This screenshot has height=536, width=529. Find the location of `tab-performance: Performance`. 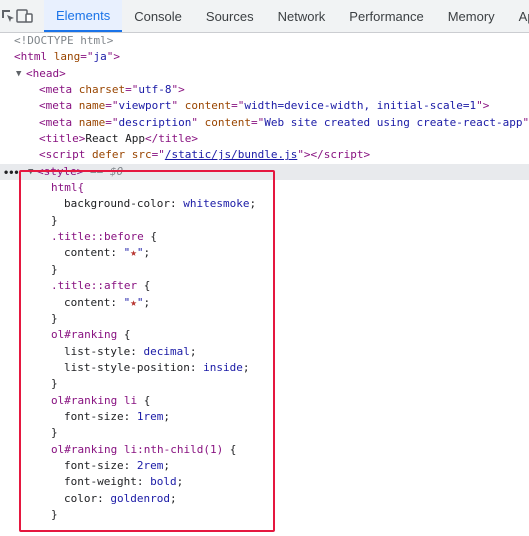

tab-performance: Performance is located at coordinates (386, 16).